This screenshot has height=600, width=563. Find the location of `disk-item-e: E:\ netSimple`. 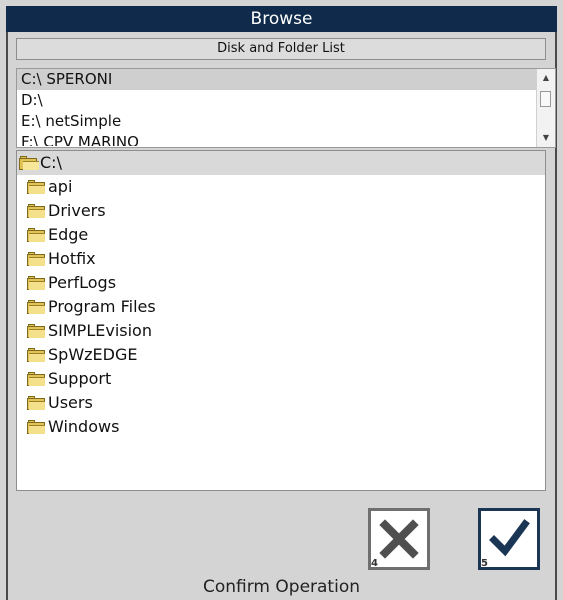

disk-item-e: E:\ netSimple is located at coordinates (286, 121).